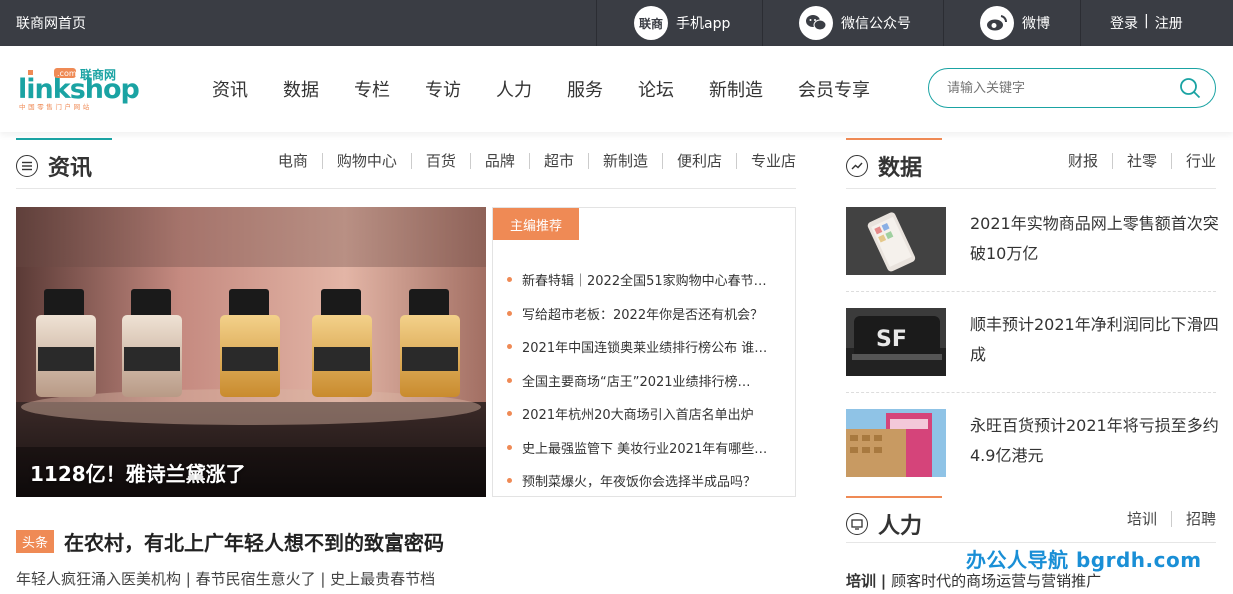 The height and width of the screenshot is (594, 1233). Describe the element at coordinates (51, 23) in the screenshot. I see `home-link: 联商网首页` at that location.